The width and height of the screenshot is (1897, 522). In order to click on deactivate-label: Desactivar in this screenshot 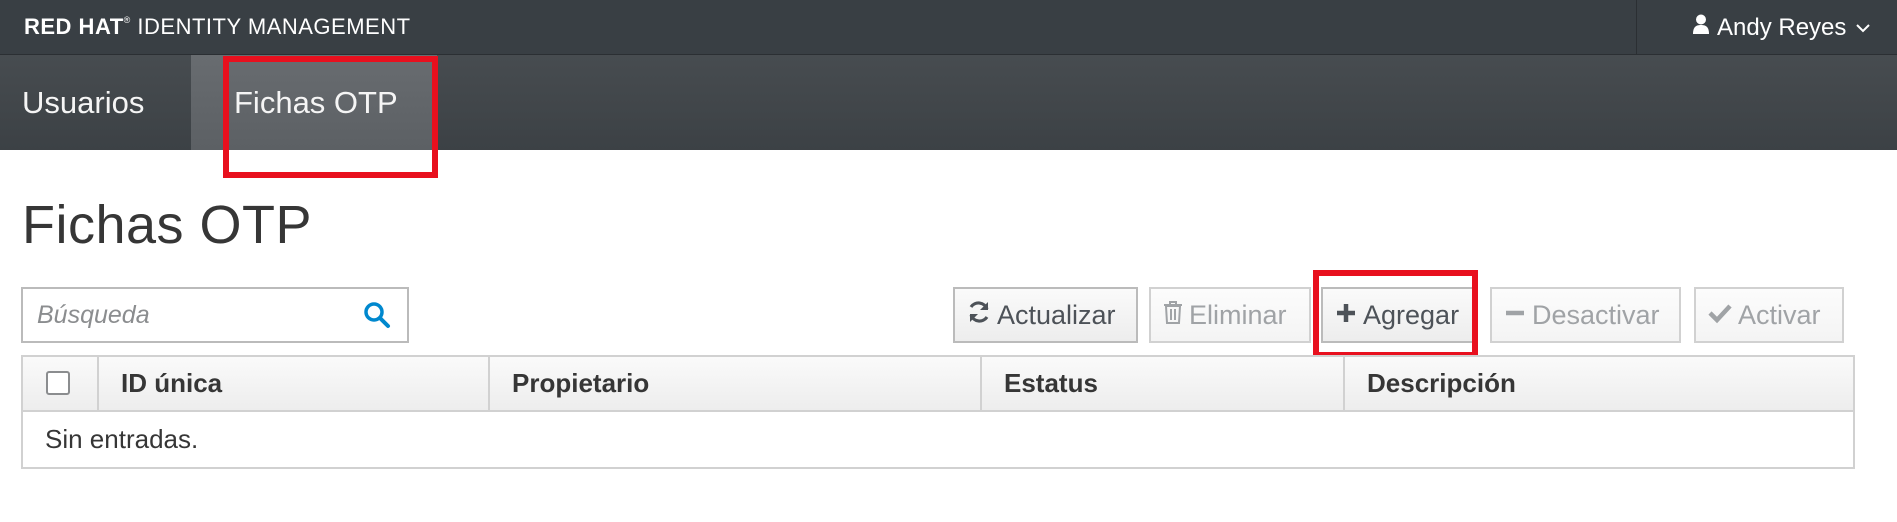, I will do `click(1596, 315)`.